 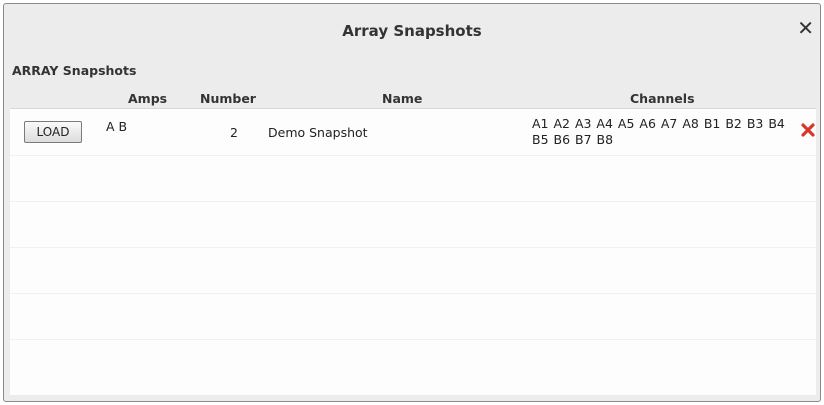 I want to click on column-header-amps: Amps, so click(x=147, y=98).